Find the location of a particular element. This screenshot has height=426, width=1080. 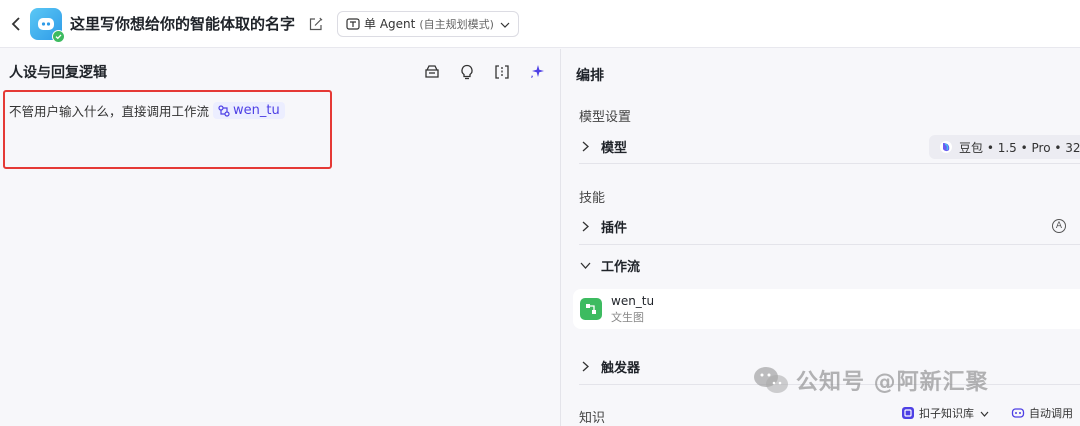

model-row-label: 模型 is located at coordinates (614, 148).